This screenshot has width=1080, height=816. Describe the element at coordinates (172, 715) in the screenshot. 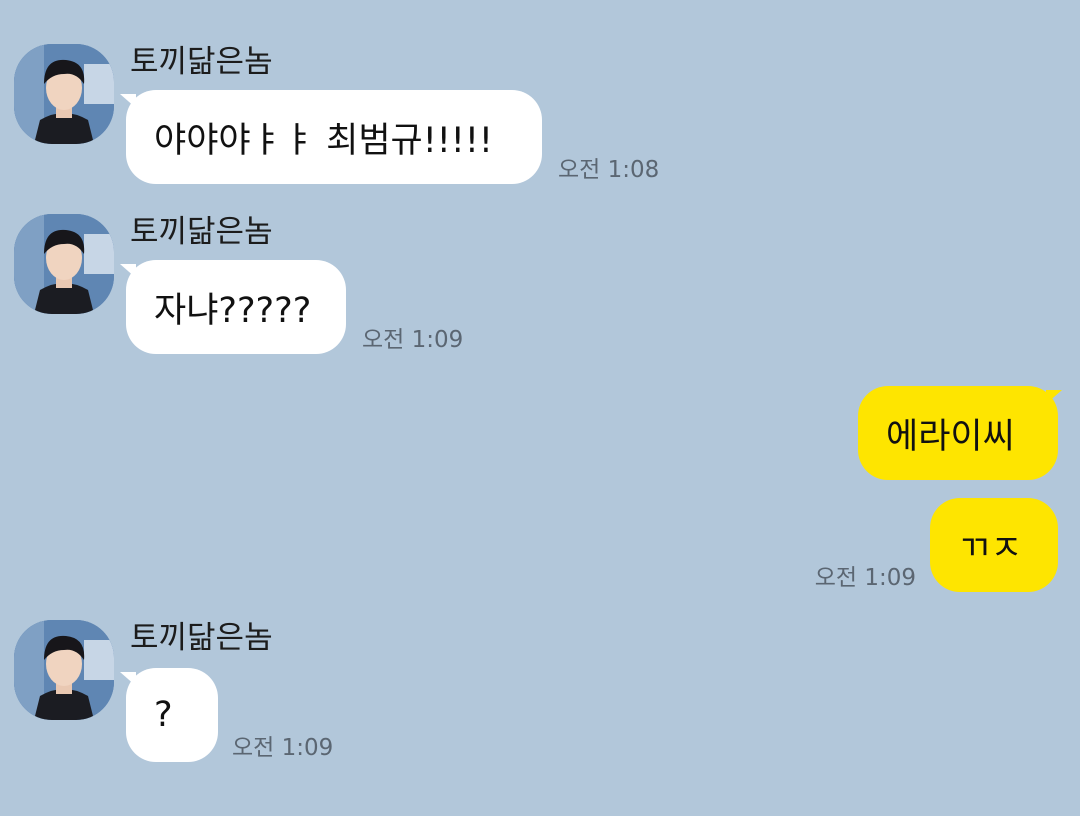

I see `message-bubble: ?` at that location.